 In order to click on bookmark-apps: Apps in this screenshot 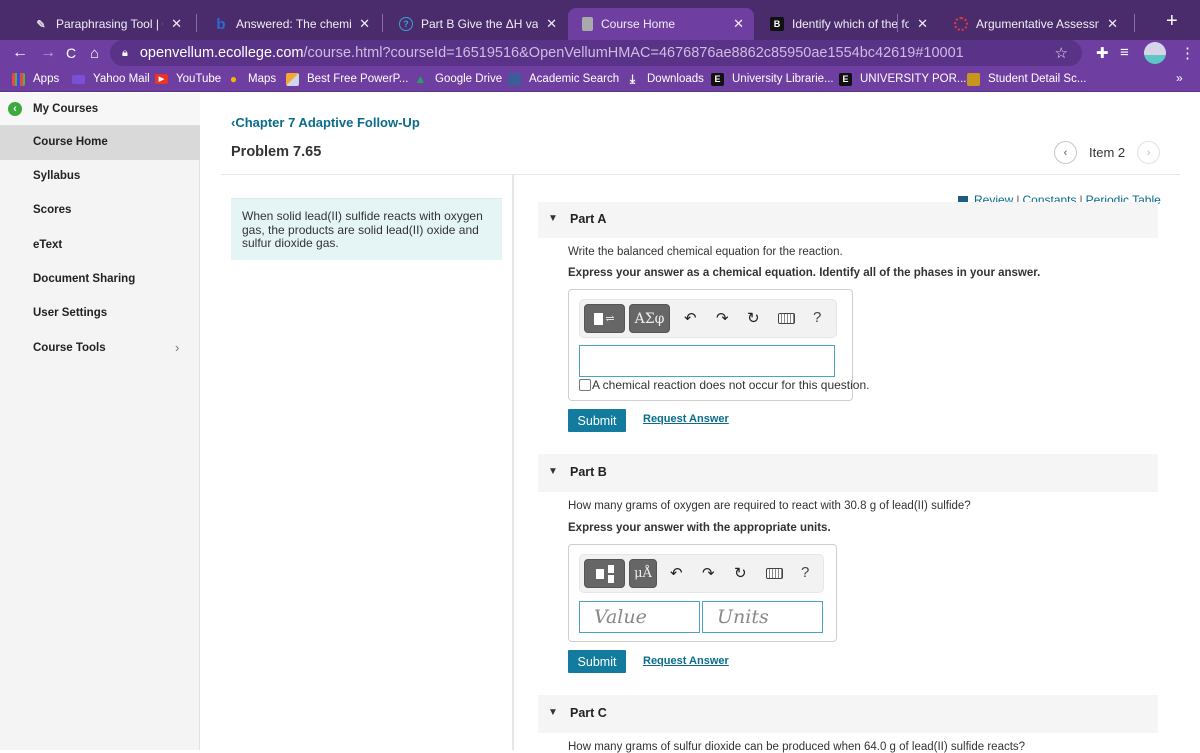, I will do `click(35, 79)`.